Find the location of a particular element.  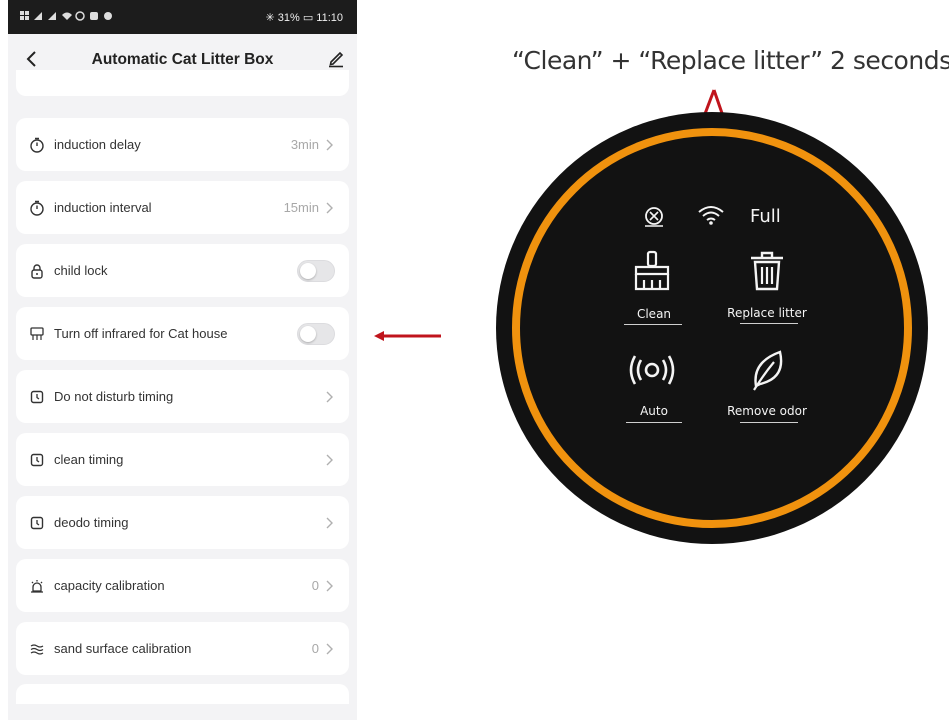

clean-button is located at coordinates (654, 287).